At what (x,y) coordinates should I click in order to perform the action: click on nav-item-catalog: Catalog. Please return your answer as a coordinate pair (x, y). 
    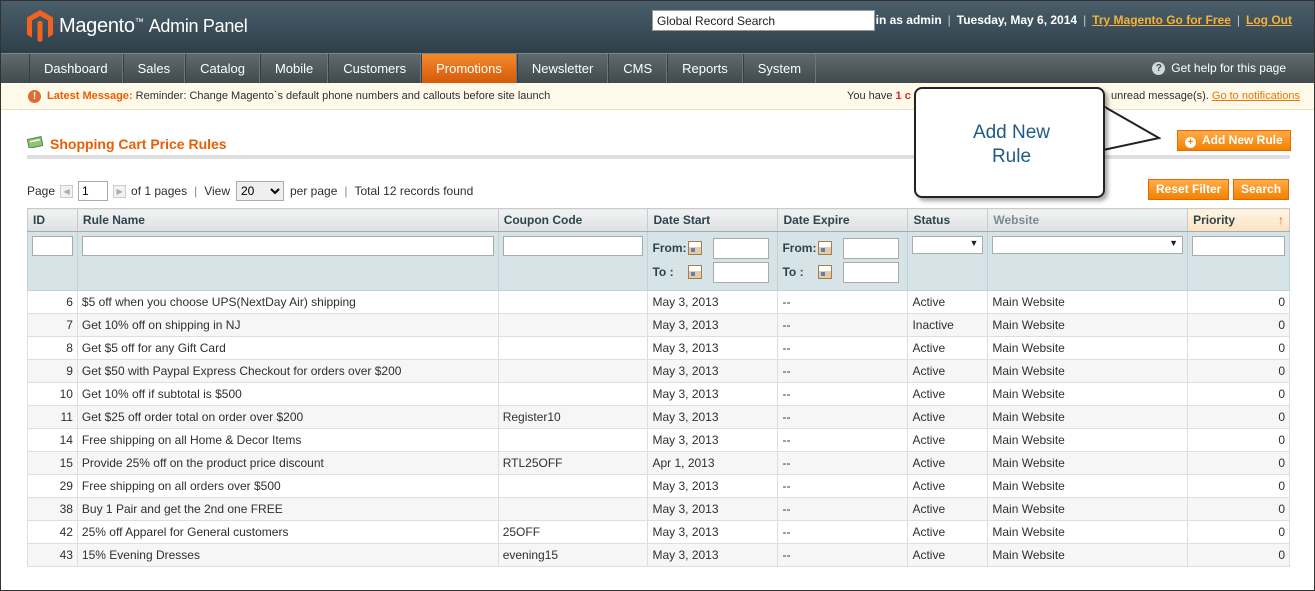
    Looking at the image, I should click on (222, 68).